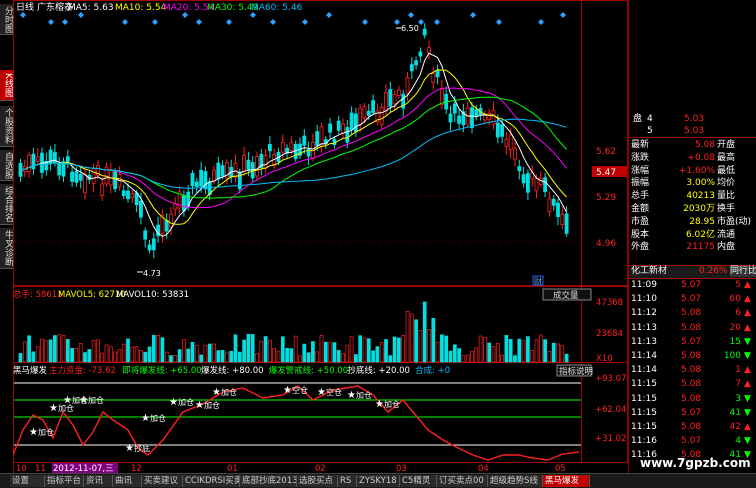  What do you see at coordinates (650, 131) in the screenshot?
I see `order-book-level: 5` at bounding box center [650, 131].